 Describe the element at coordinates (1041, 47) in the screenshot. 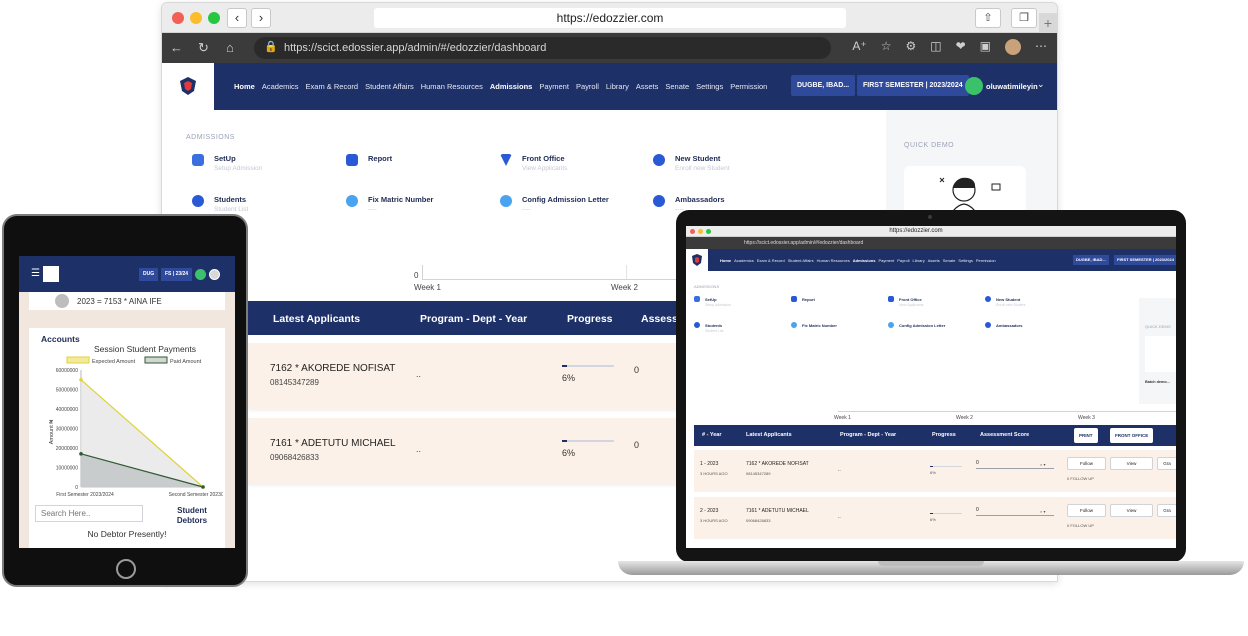

I see `more-menu-icon: ⋯` at that location.